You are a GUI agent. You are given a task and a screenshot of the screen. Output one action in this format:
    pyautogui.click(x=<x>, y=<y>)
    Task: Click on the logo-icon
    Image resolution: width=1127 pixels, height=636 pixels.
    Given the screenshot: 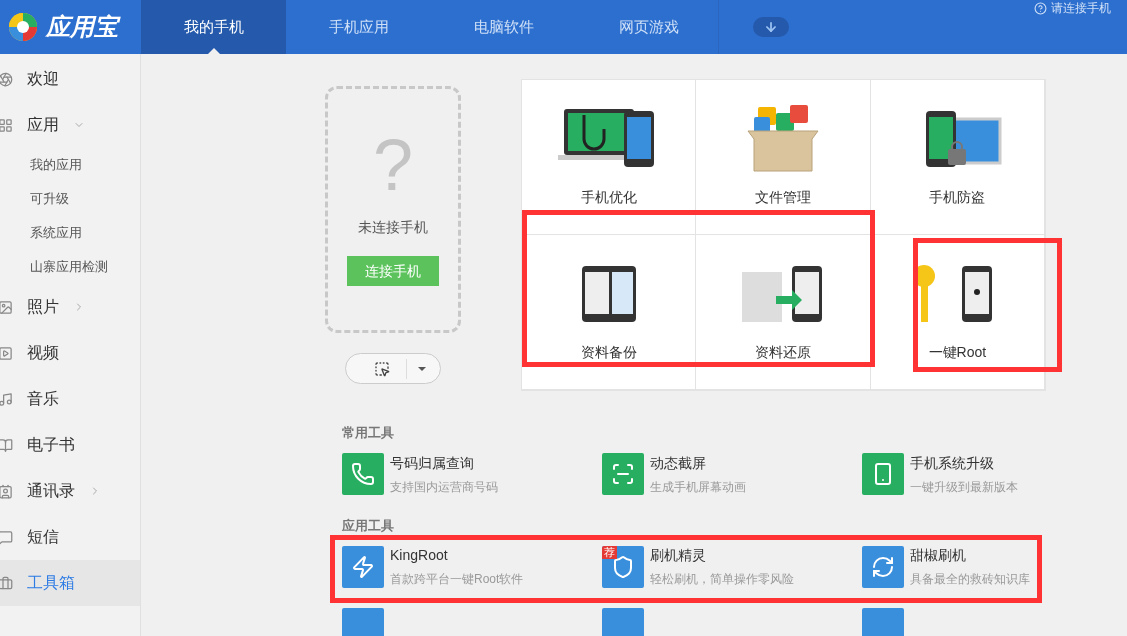 What is the action you would take?
    pyautogui.click(x=23, y=27)
    